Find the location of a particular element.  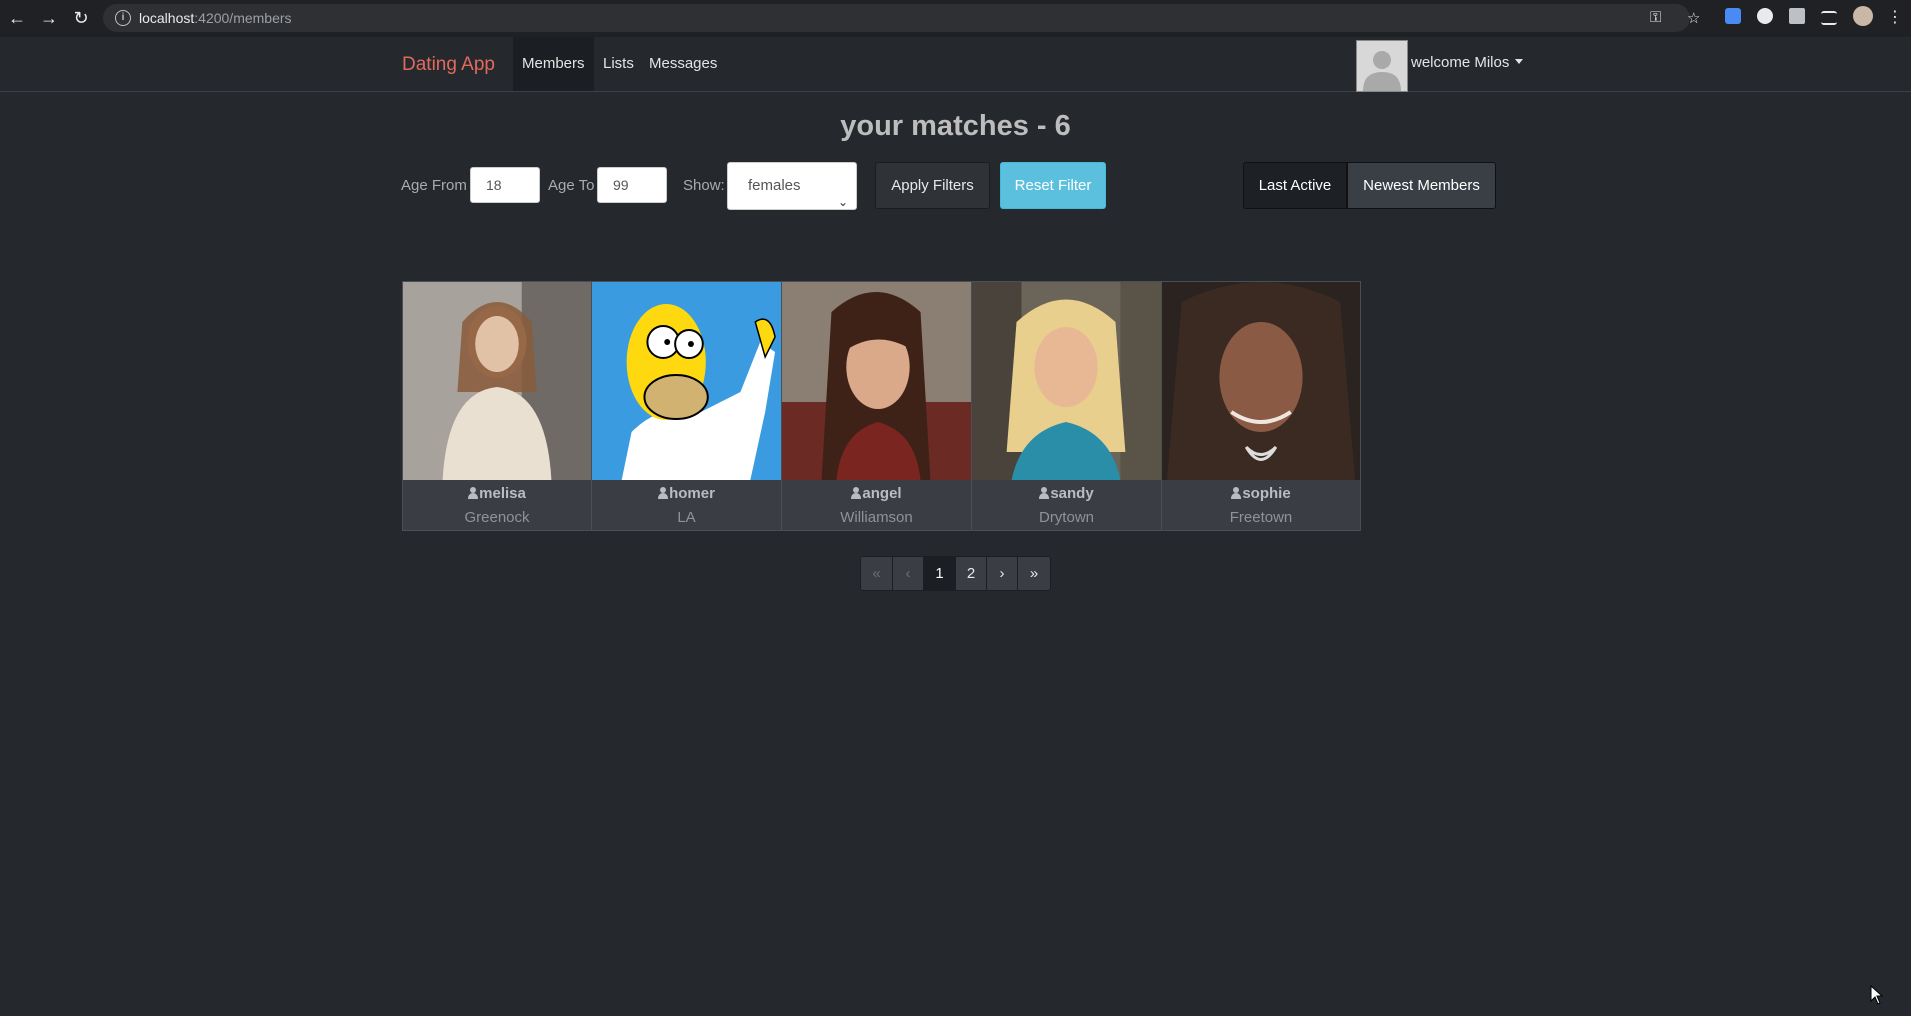

star-icon: ☆ is located at coordinates (1693, 18).